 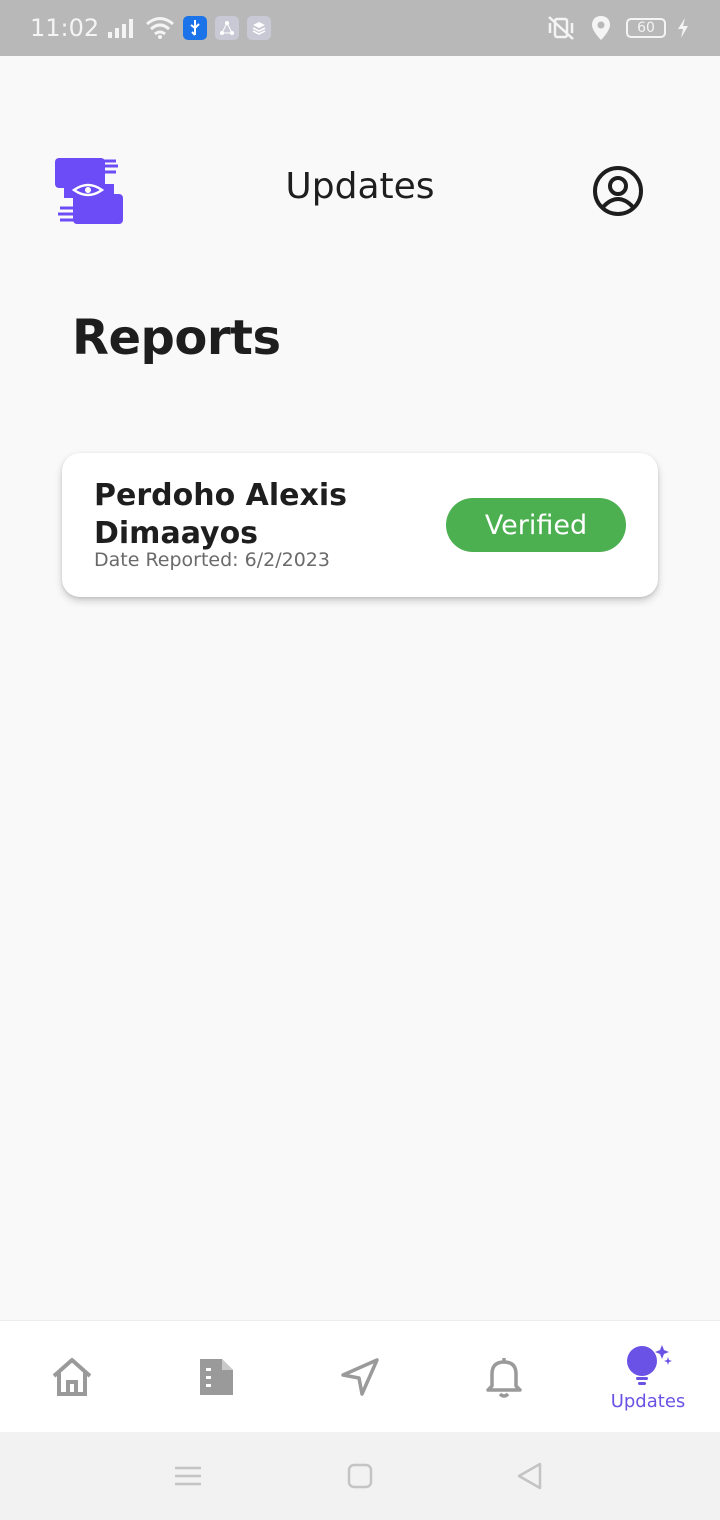 I want to click on section-title: Reports, so click(x=176, y=338).